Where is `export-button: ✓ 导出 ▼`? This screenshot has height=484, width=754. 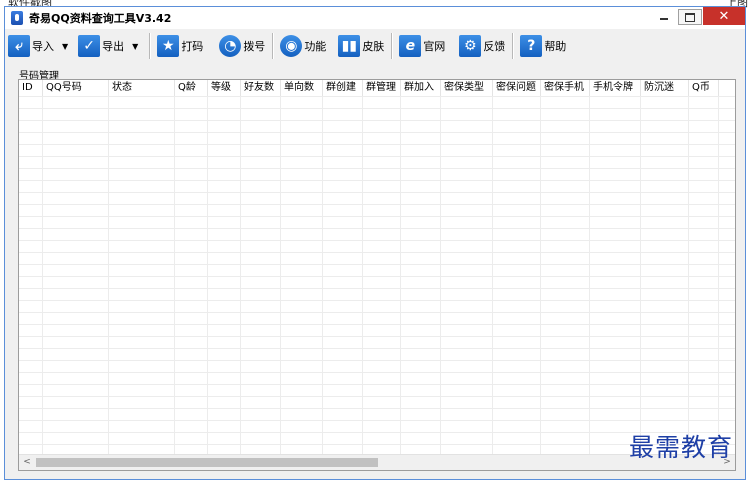 export-button: ✓ 导出 ▼ is located at coordinates (110, 46).